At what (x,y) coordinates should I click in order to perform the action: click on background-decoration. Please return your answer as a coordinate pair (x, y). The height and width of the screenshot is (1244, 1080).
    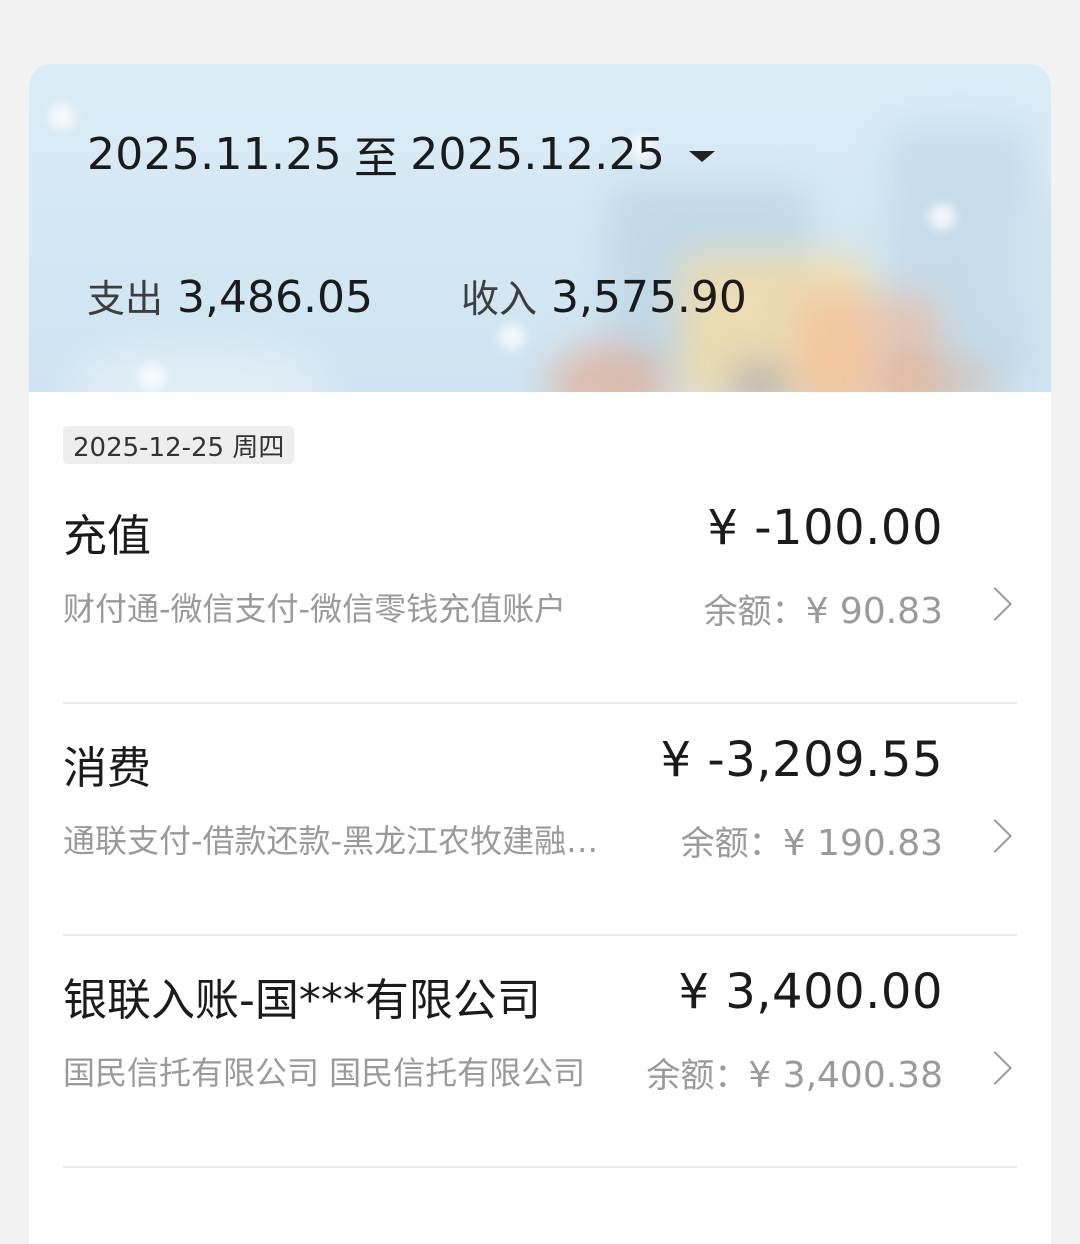
    Looking at the image, I should click on (199, 368).